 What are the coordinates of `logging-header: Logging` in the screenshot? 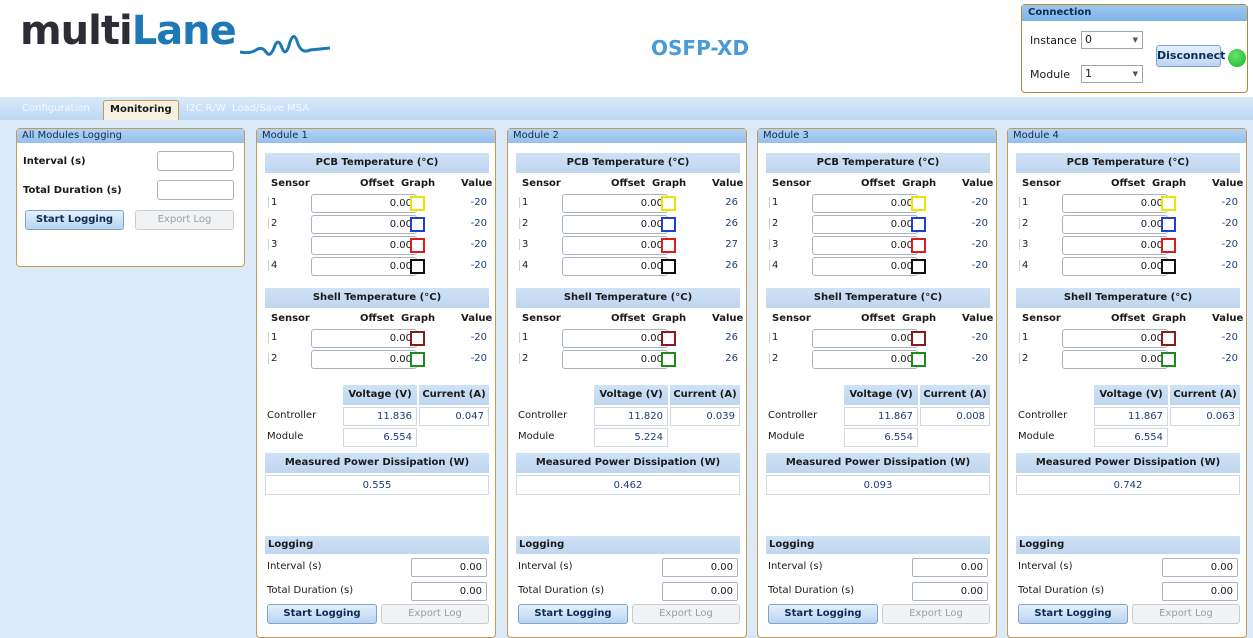 It's located at (878, 545).